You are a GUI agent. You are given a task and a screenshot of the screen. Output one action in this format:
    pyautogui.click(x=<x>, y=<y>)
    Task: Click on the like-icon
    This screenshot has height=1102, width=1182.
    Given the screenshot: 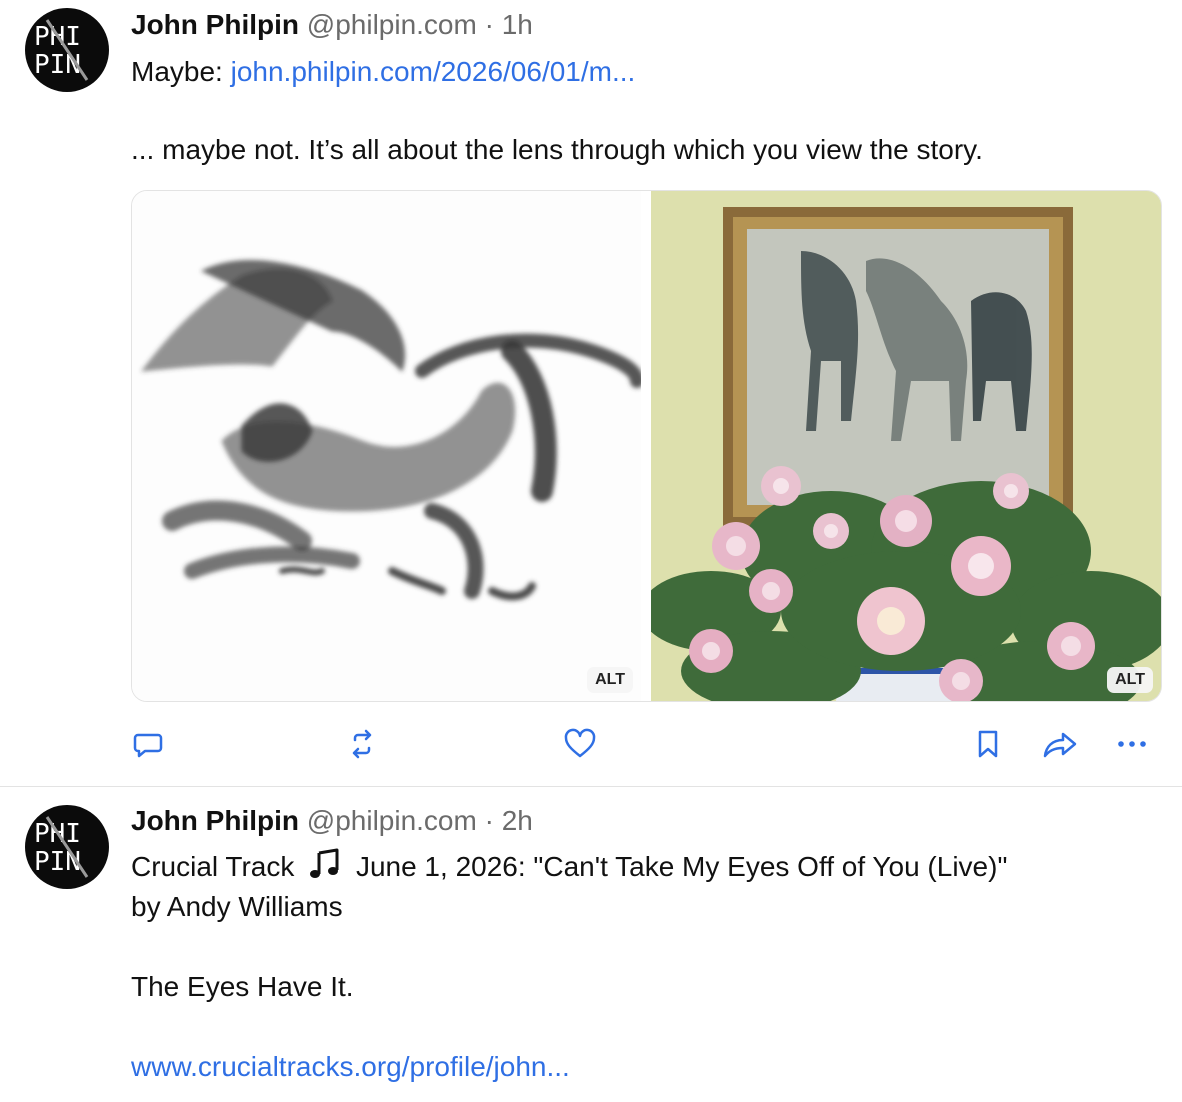 What is the action you would take?
    pyautogui.click(x=580, y=744)
    